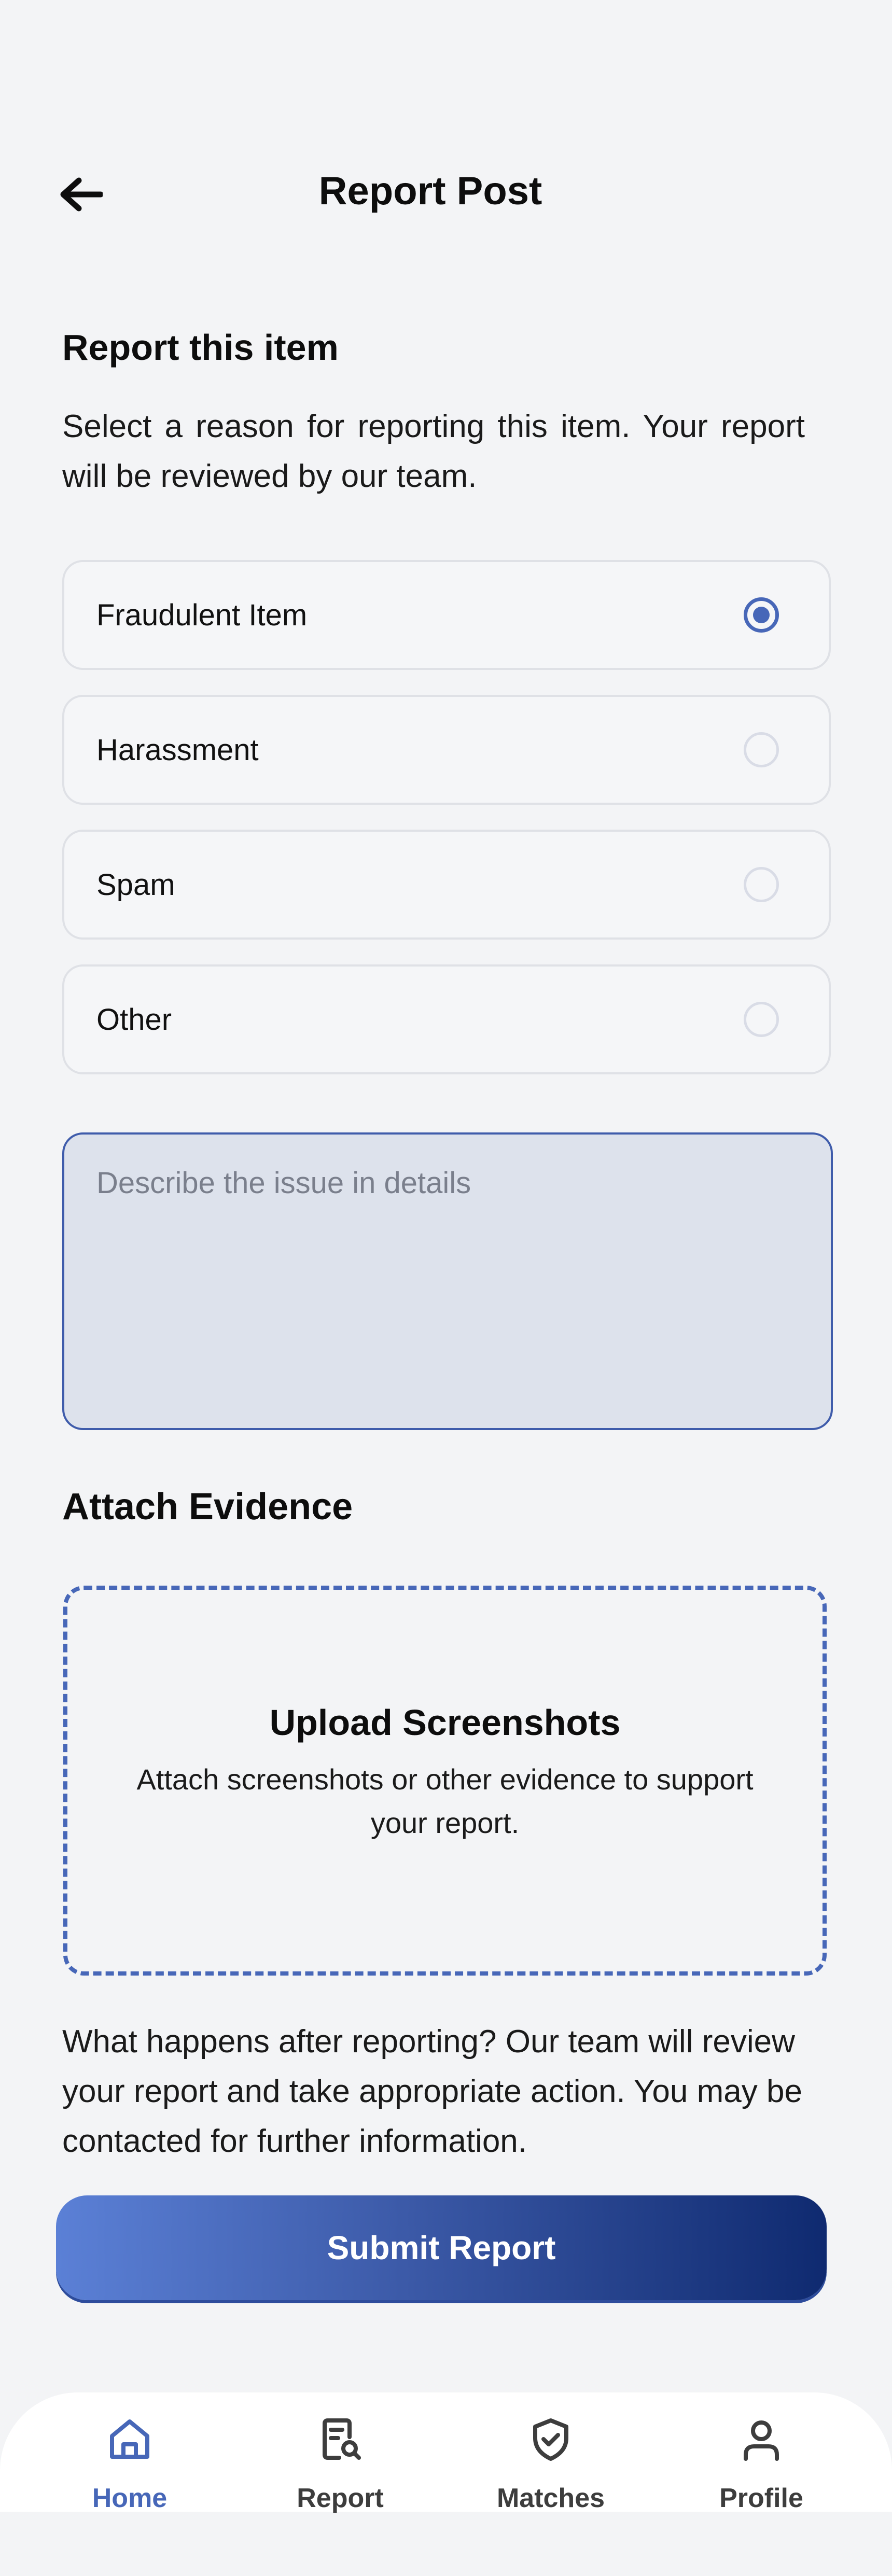 The image size is (892, 2576). I want to click on submit-report-button: Submit Report, so click(442, 2247).